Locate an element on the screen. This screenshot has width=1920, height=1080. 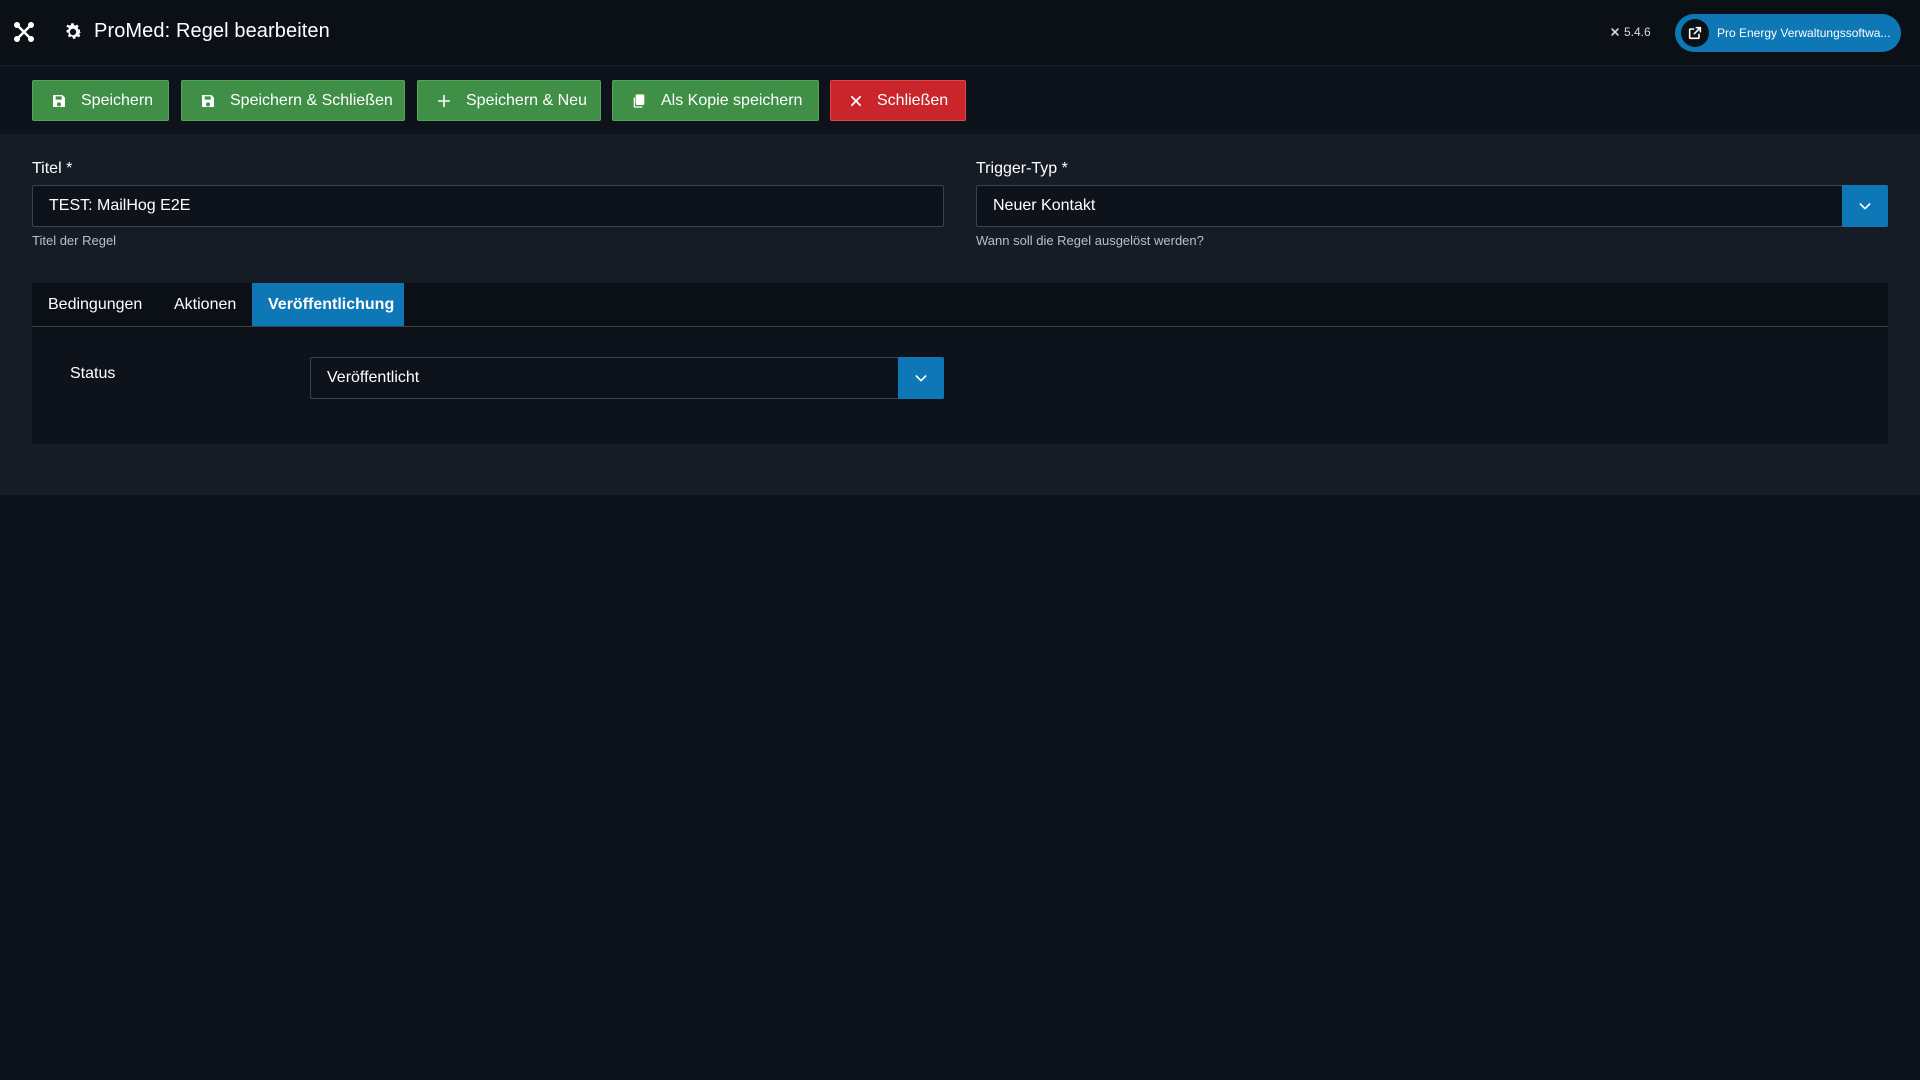
tab-publishing: Veröffentlichung is located at coordinates (328, 304).